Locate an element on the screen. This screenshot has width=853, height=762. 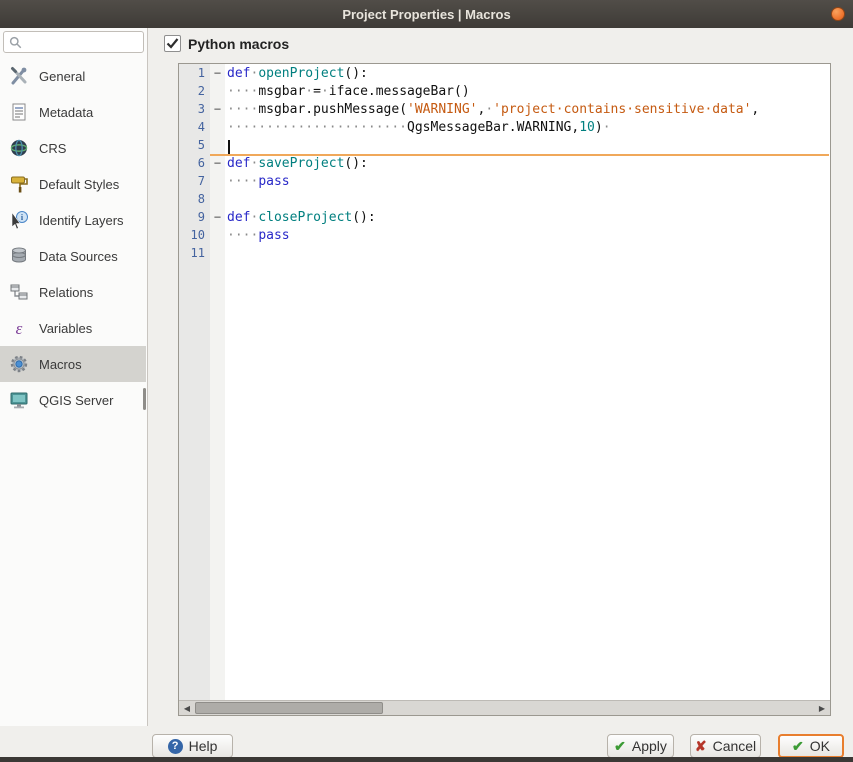
sidebar-item-relations: Relations is located at coordinates (73, 292).